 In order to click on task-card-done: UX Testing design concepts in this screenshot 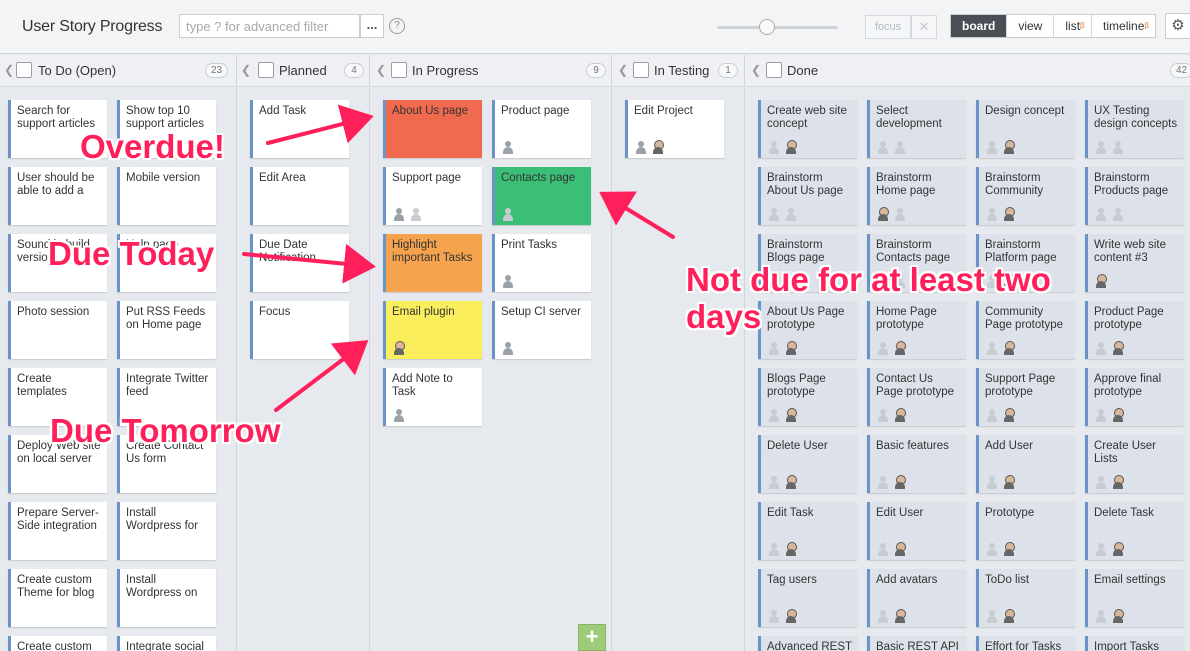, I will do `click(1134, 129)`.